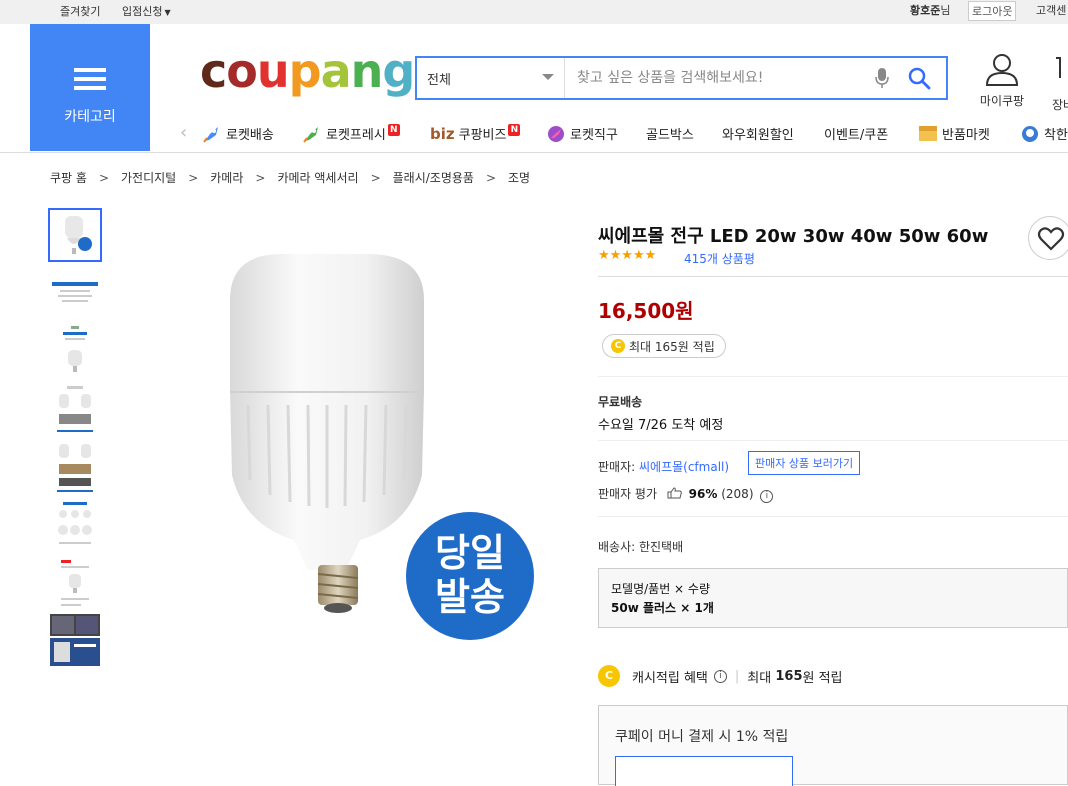  What do you see at coordinates (930, 10) in the screenshot?
I see `user-greeting: 황호준님` at bounding box center [930, 10].